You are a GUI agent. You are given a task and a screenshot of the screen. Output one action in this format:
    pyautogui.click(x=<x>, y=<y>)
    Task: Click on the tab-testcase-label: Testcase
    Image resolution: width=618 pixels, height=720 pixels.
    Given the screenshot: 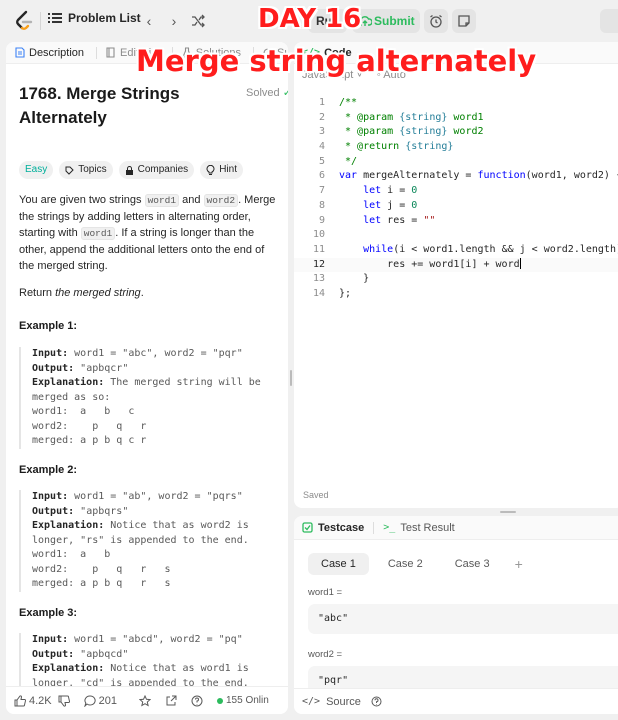 What is the action you would take?
    pyautogui.click(x=341, y=527)
    